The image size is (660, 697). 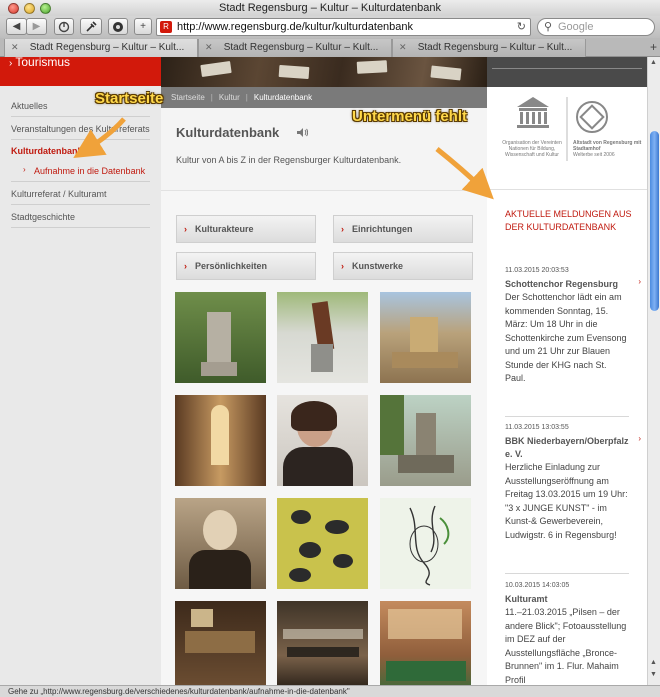 What do you see at coordinates (567, 448) in the screenshot?
I see `news-title: BBK Niederbayern/Oberpfalz e. V.` at bounding box center [567, 448].